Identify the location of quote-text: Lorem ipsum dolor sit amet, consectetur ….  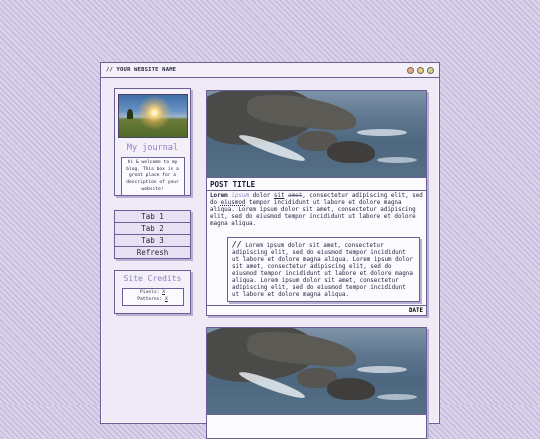
(322, 270).